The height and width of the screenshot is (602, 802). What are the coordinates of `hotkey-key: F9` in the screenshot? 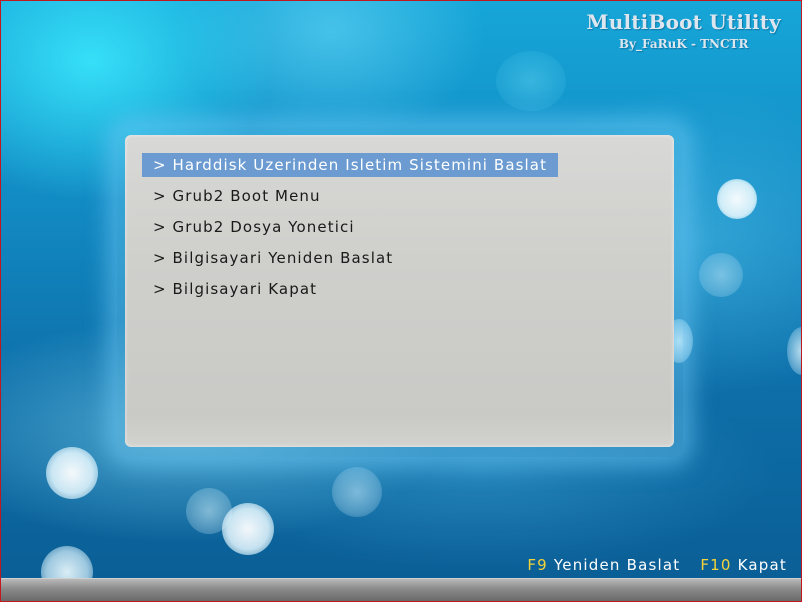 It's located at (537, 565).